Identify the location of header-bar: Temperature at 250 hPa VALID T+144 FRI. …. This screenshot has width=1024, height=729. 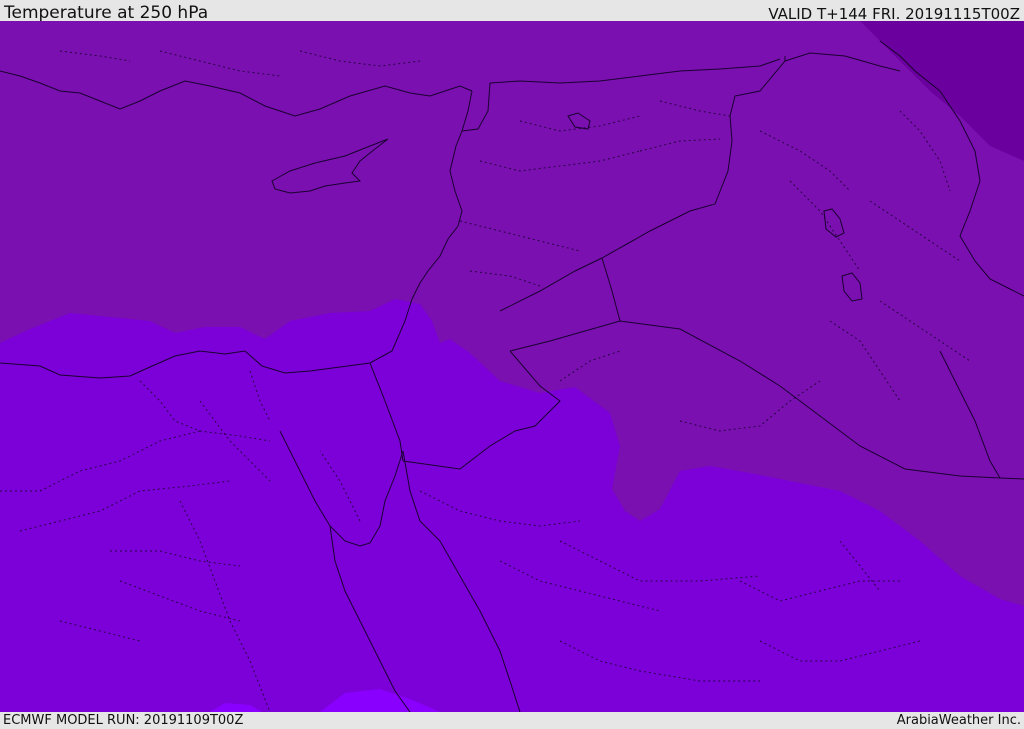
(512, 11).